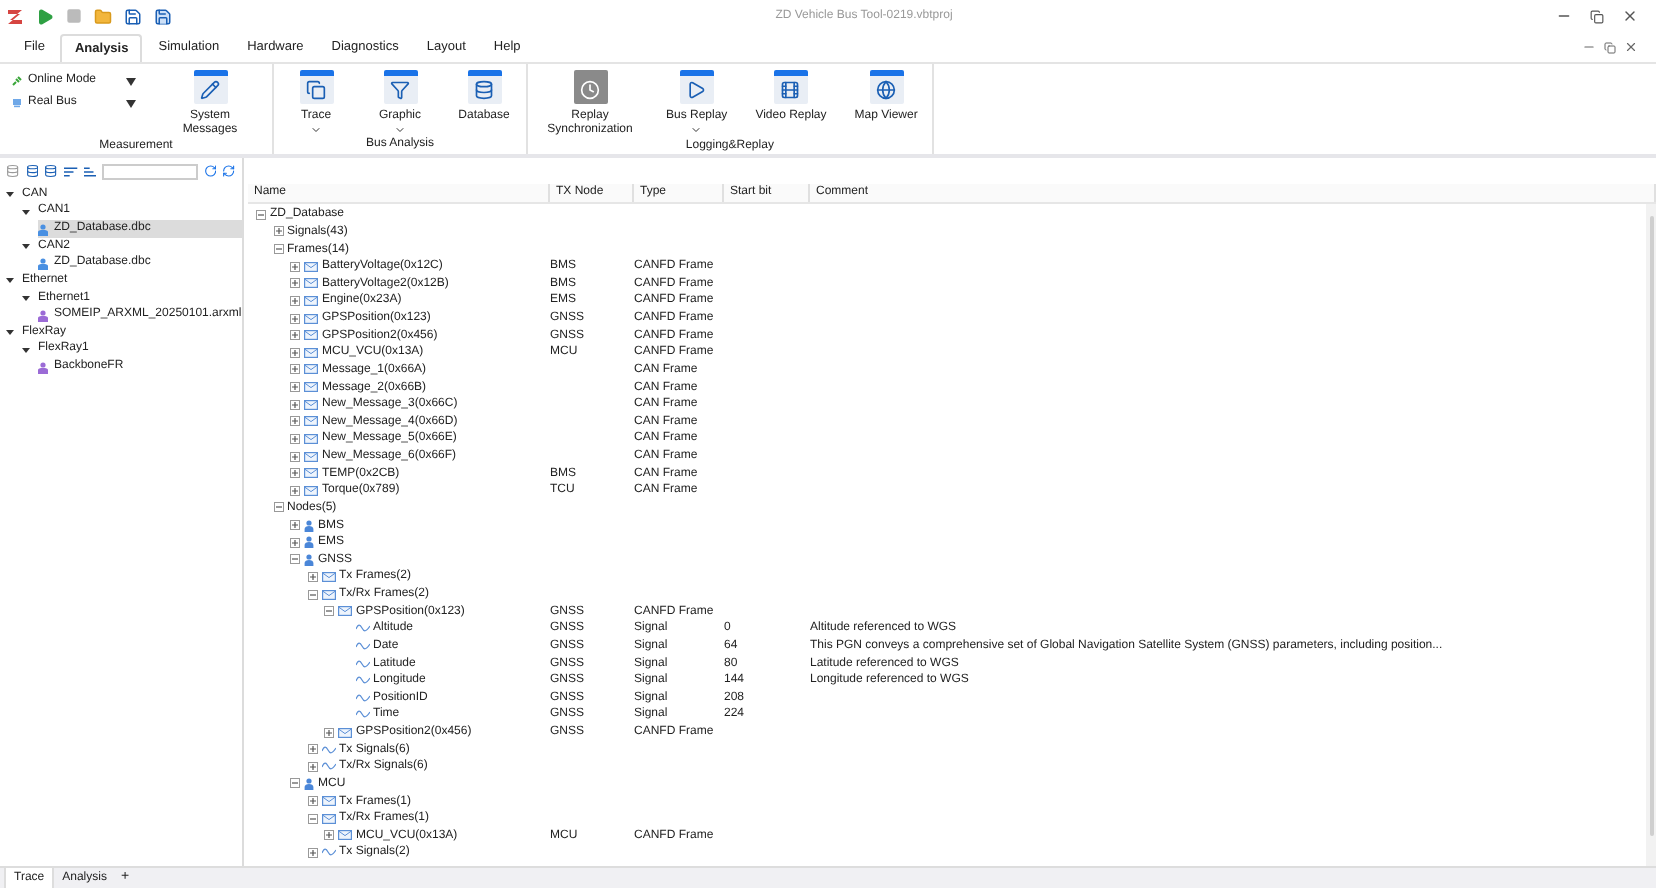 This screenshot has width=1656, height=888. I want to click on scrollbar, so click(1651, 535).